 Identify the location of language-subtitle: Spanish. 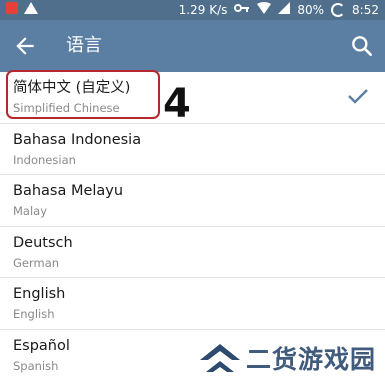
(36, 365).